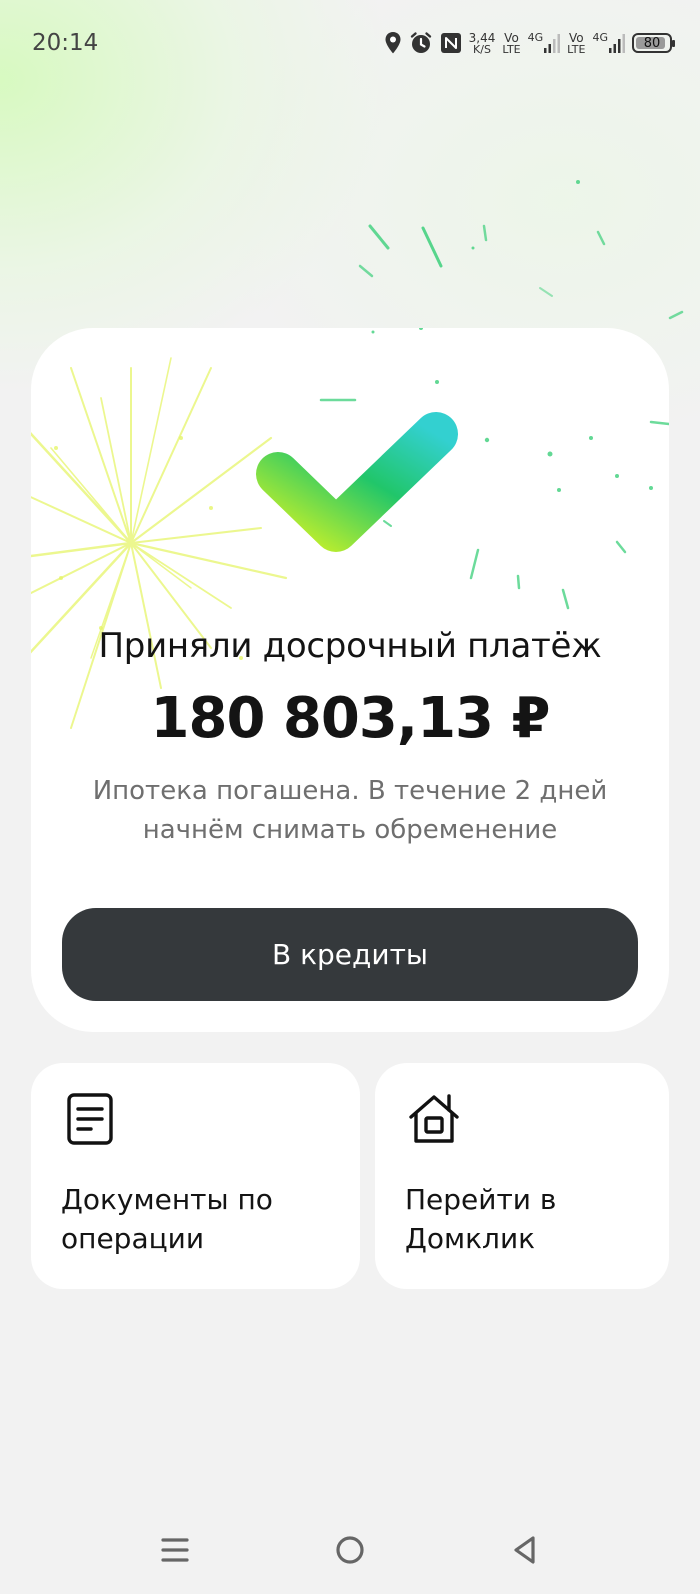 Image resolution: width=700 pixels, height=1594 pixels. What do you see at coordinates (393, 43) in the screenshot?
I see `location-icon` at bounding box center [393, 43].